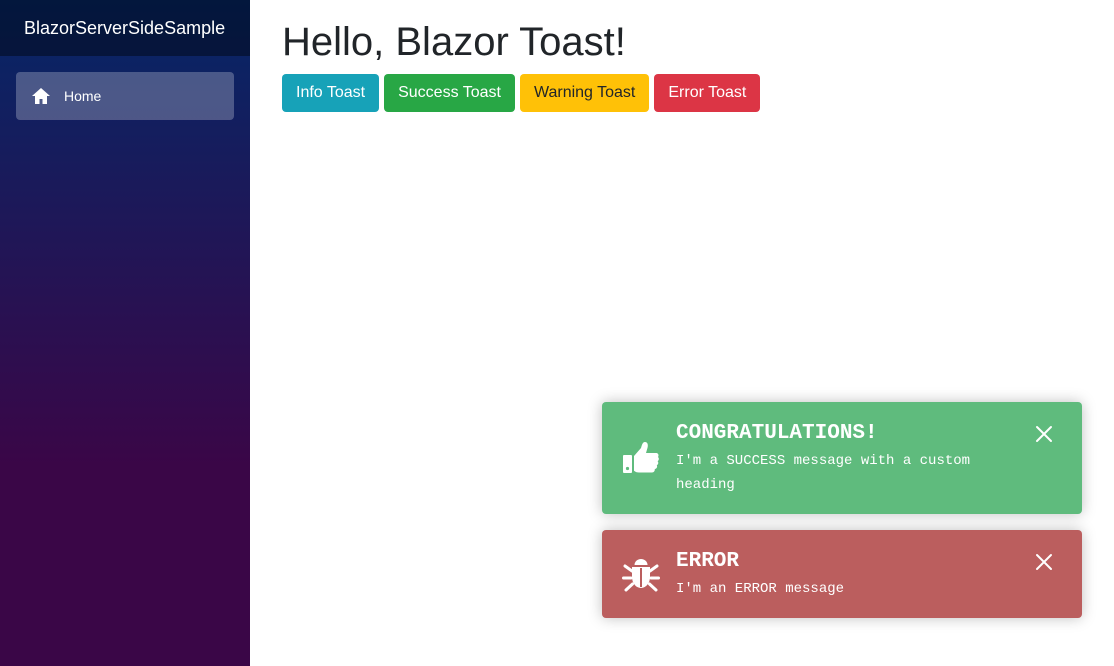  What do you see at coordinates (708, 561) in the screenshot?
I see `toast-heading: ERROR` at bounding box center [708, 561].